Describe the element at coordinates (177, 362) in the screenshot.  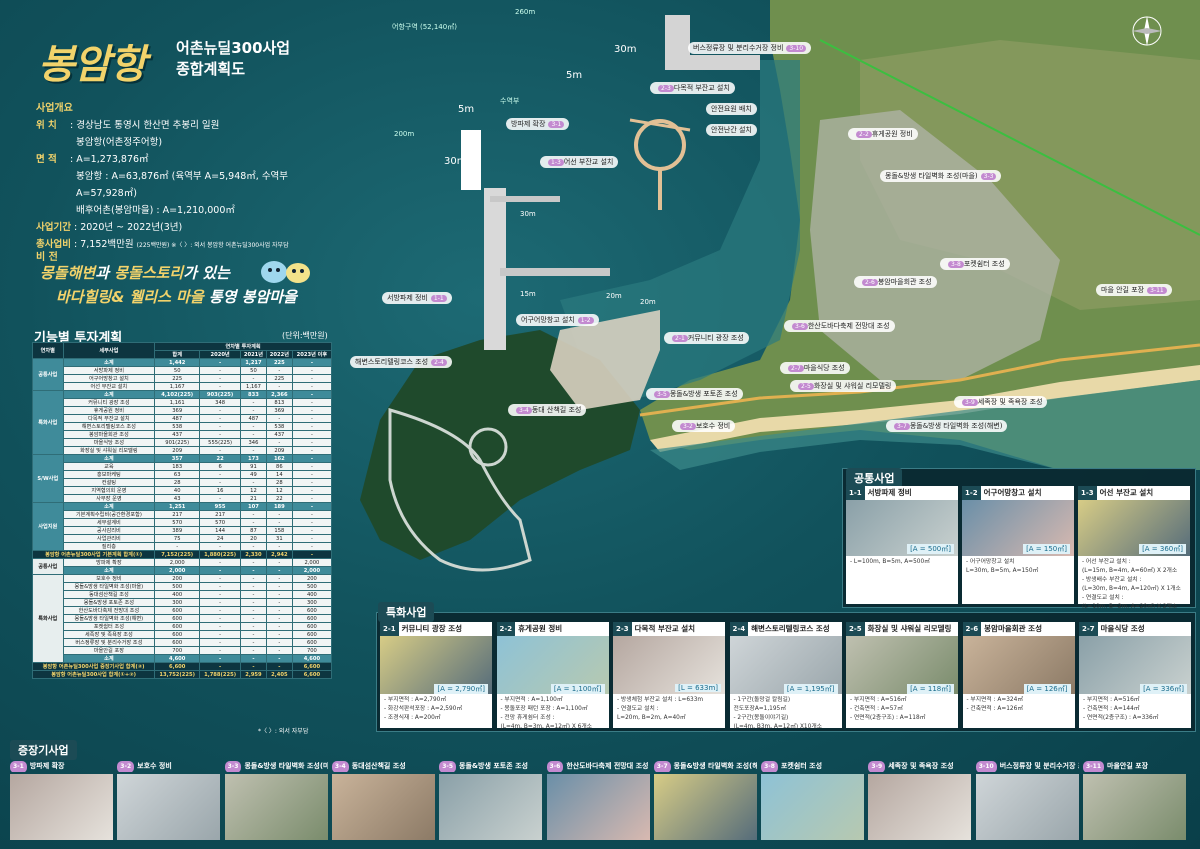
I see `table-cell: 1,442` at that location.